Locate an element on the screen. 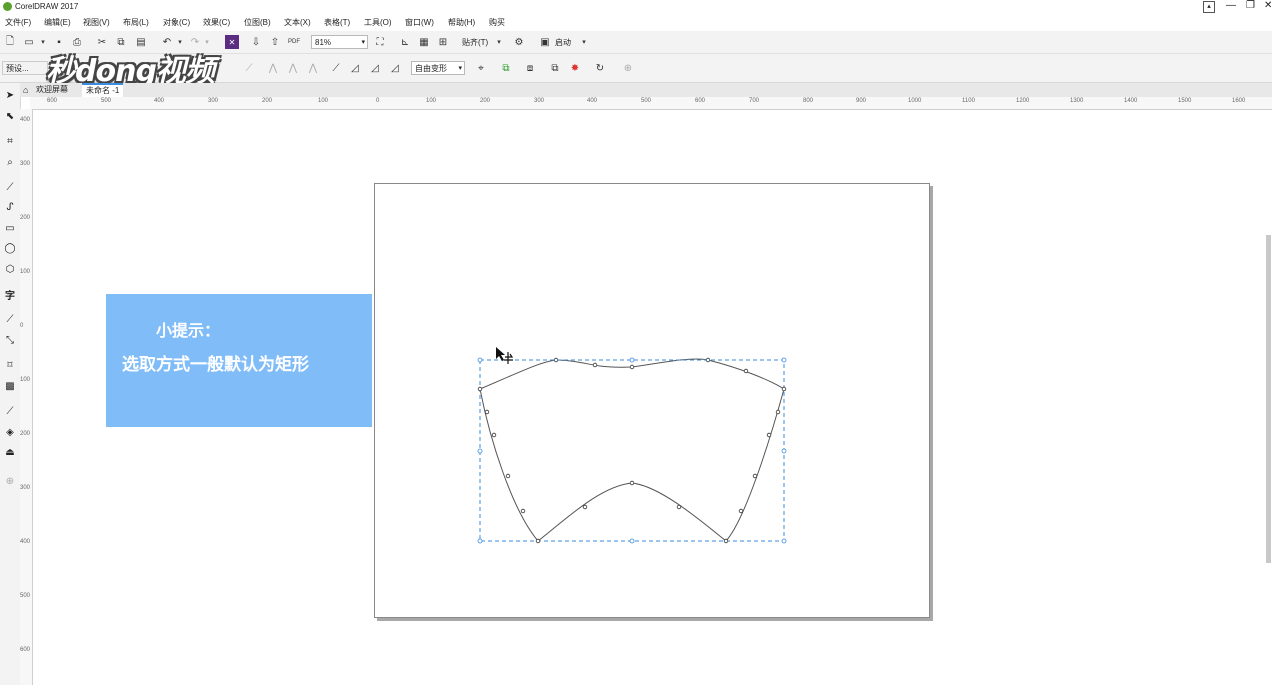  tip-body: 选取方式一般默认为矩形 is located at coordinates (215, 365).